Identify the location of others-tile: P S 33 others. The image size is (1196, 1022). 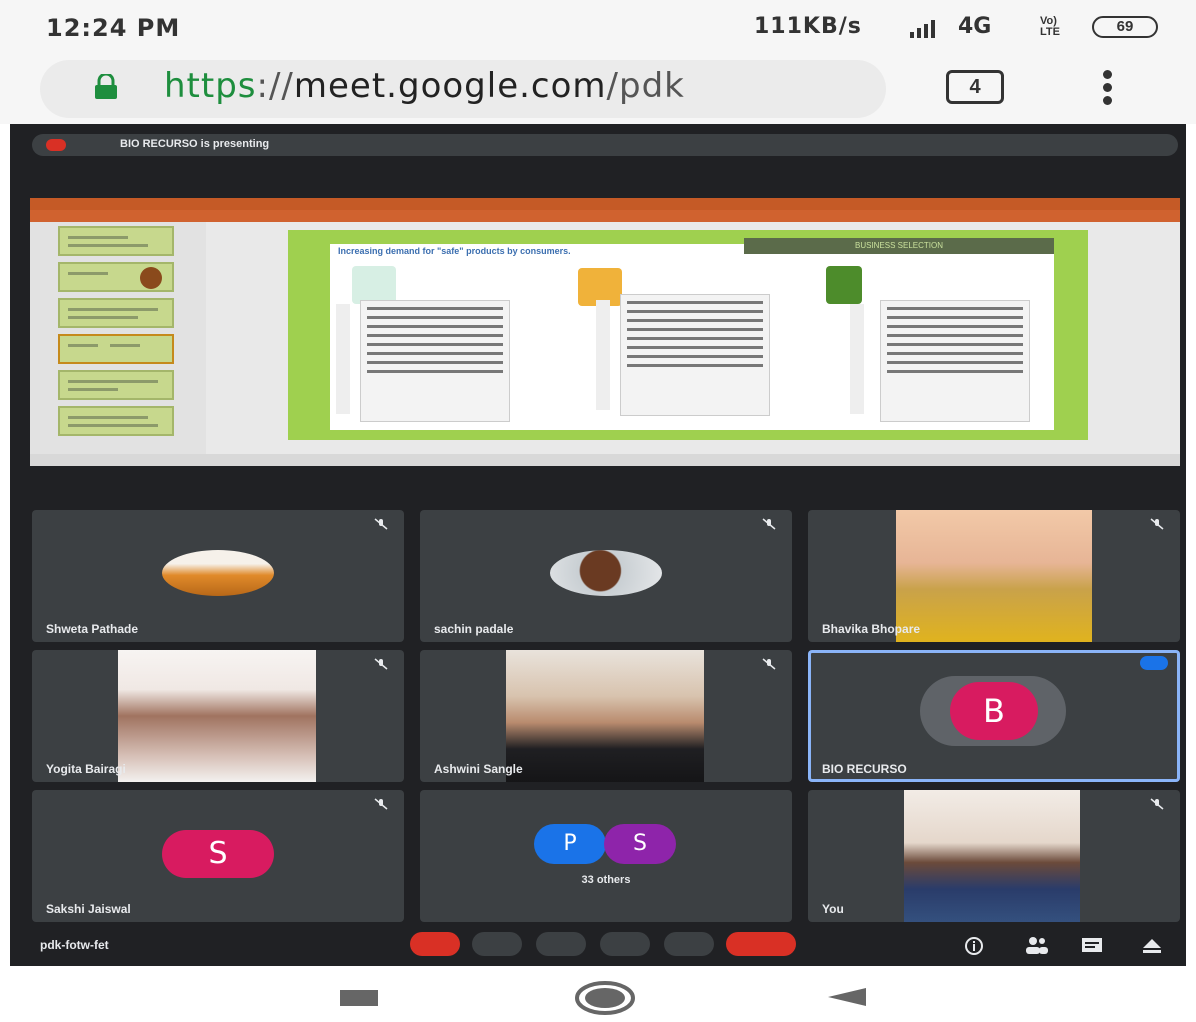
(606, 856).